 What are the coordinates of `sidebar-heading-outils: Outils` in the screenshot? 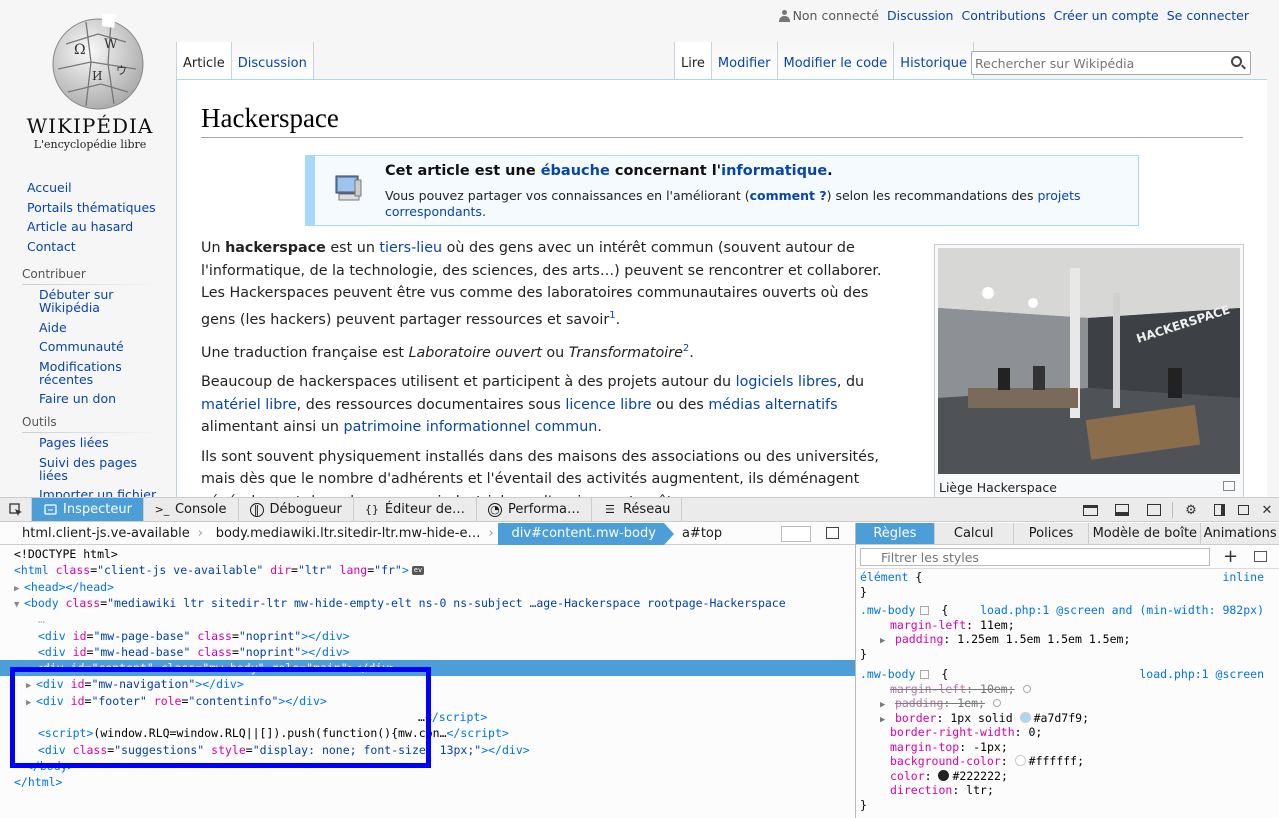 It's located at (88, 423).